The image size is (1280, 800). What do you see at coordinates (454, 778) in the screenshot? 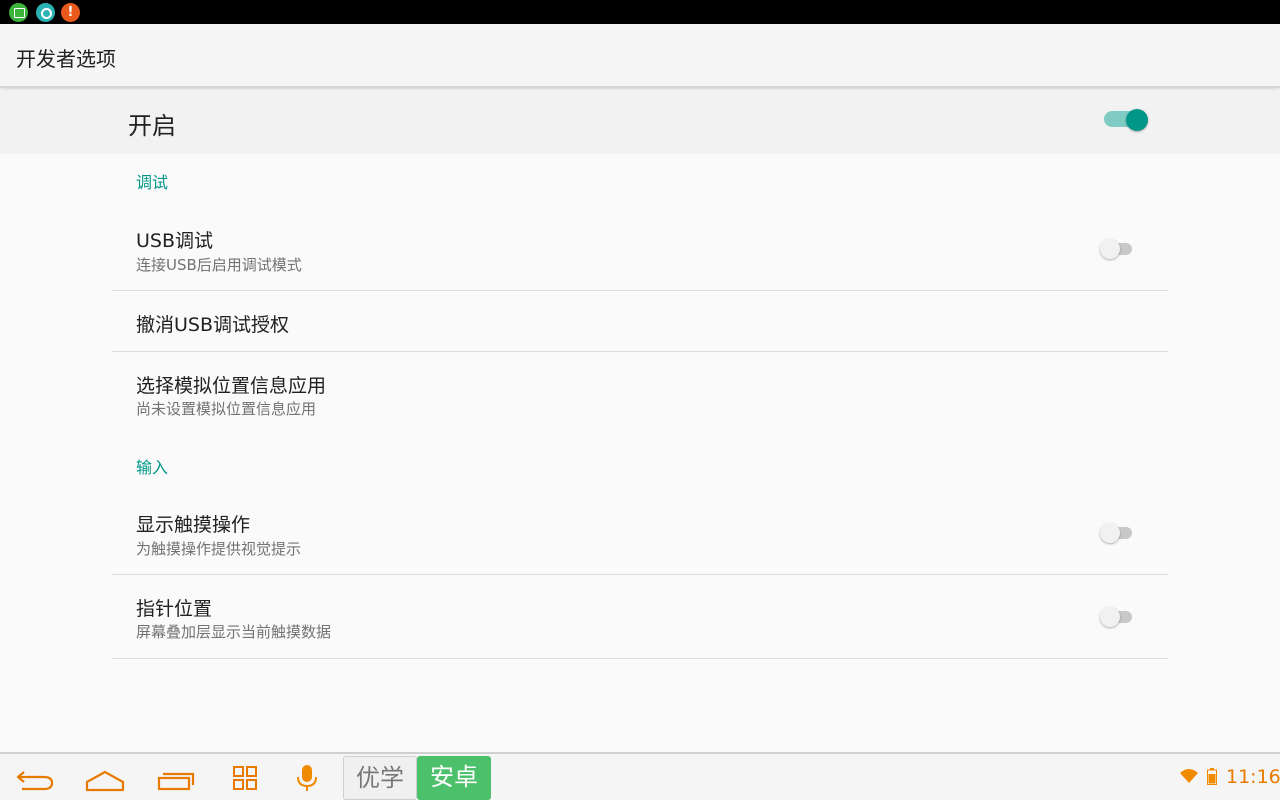
I see `ime-anzhuo-button: 安卓` at bounding box center [454, 778].